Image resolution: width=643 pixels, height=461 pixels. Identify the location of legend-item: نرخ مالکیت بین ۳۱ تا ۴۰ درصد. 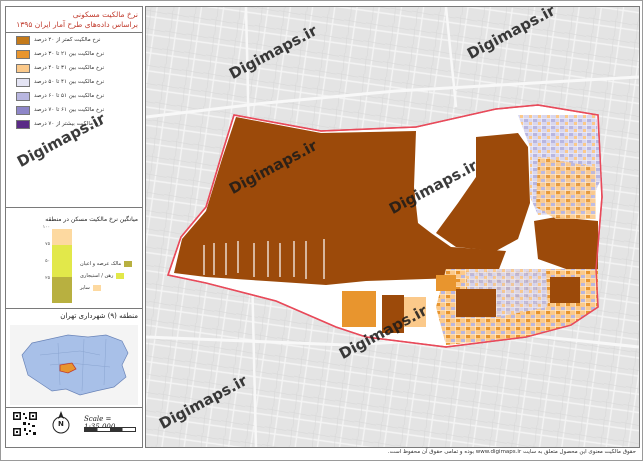
(77, 69).